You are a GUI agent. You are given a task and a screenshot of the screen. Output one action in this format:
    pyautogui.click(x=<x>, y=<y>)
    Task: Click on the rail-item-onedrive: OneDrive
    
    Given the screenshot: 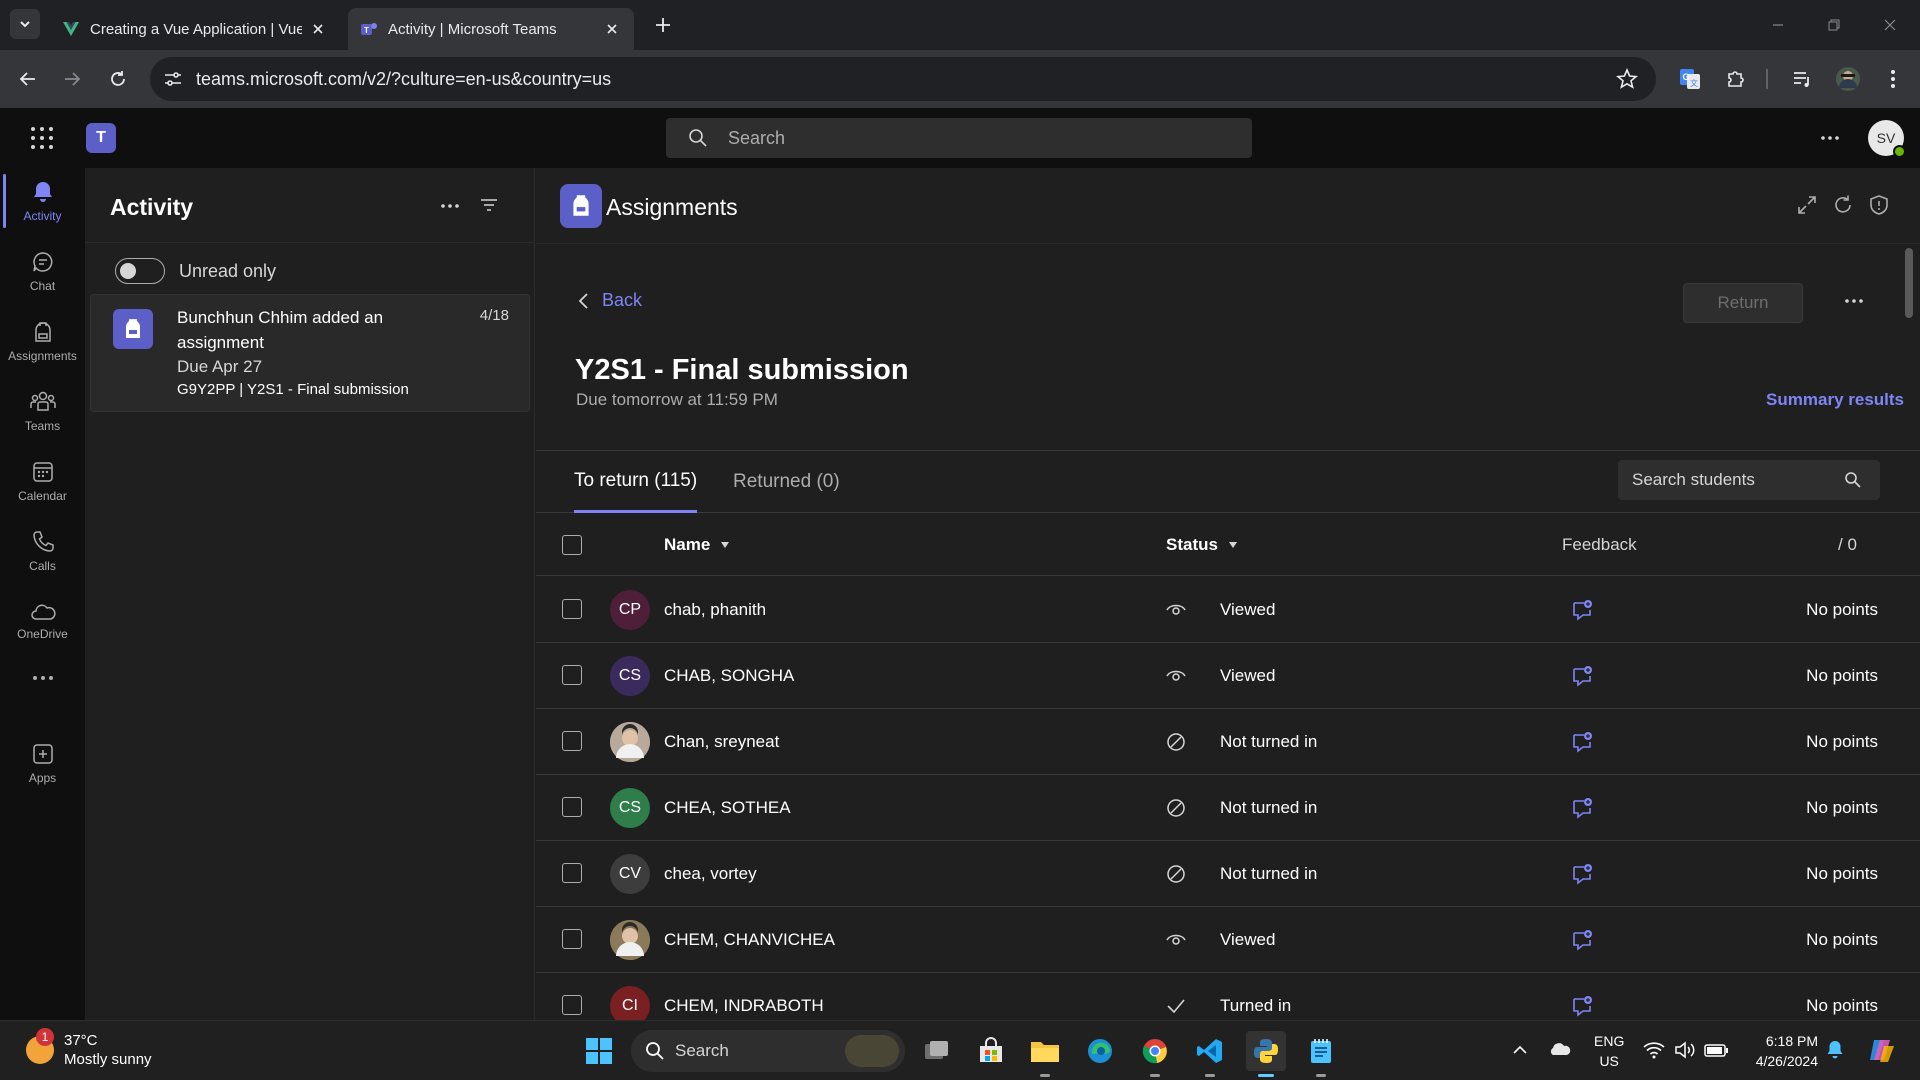 What is the action you would take?
    pyautogui.click(x=42, y=621)
    